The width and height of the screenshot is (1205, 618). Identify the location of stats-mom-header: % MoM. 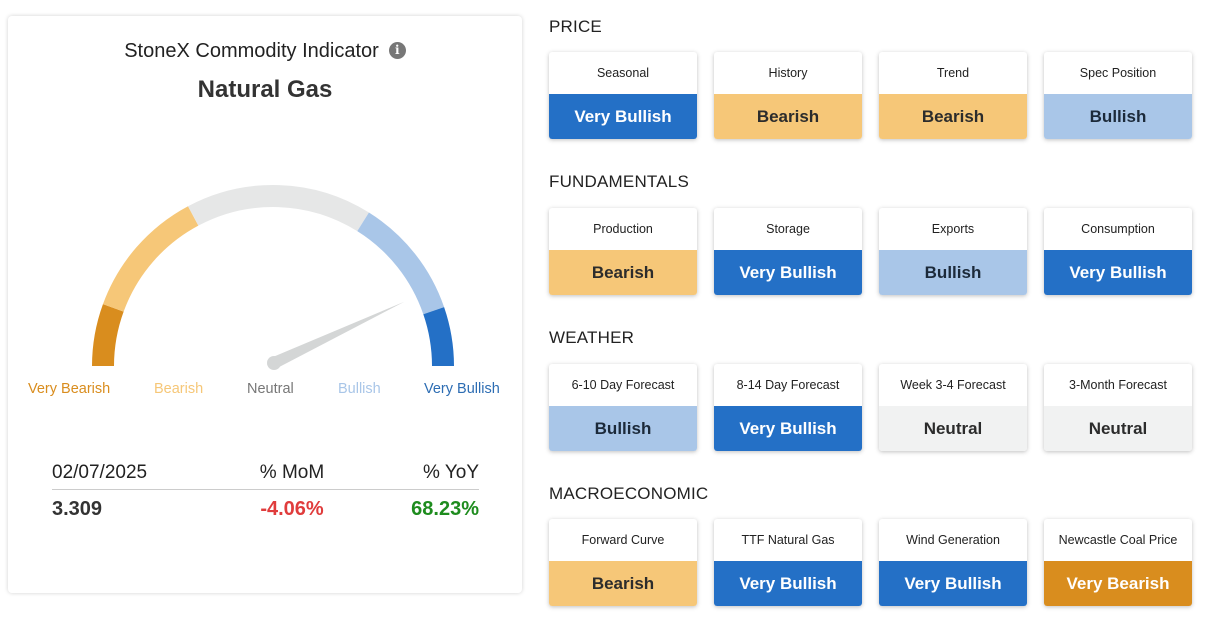
(292, 472).